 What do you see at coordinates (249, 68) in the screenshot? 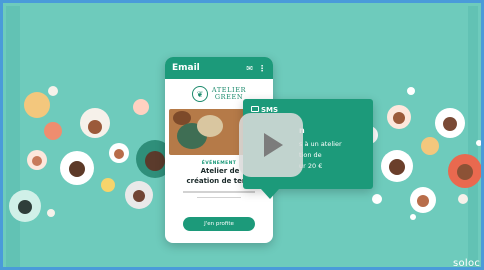
I see `mail-icon: ✉` at bounding box center [249, 68].